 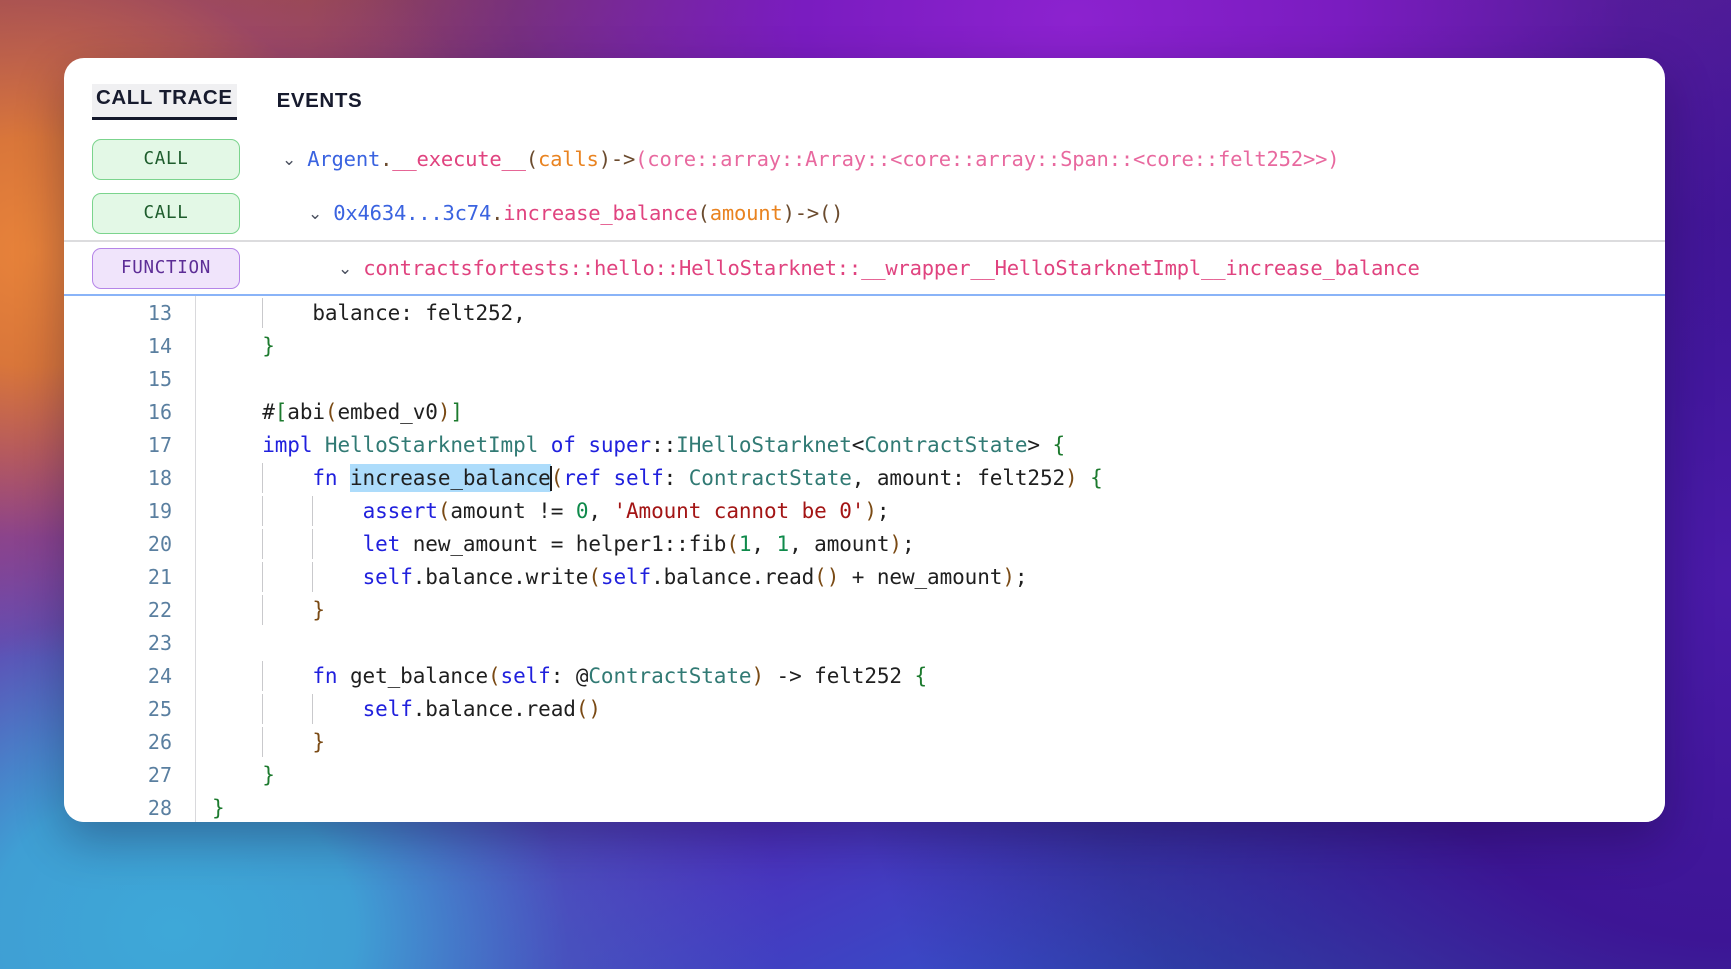 What do you see at coordinates (268, 411) in the screenshot?
I see `code-token: #` at bounding box center [268, 411].